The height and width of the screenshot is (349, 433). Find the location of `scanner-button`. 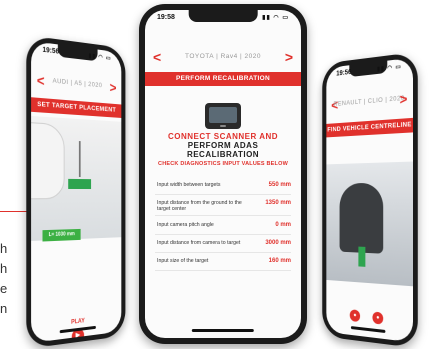

scanner-button is located at coordinates (223, 126).